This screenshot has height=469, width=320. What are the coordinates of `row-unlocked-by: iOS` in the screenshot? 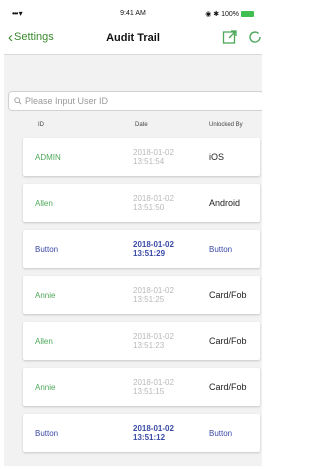 It's located at (217, 157).